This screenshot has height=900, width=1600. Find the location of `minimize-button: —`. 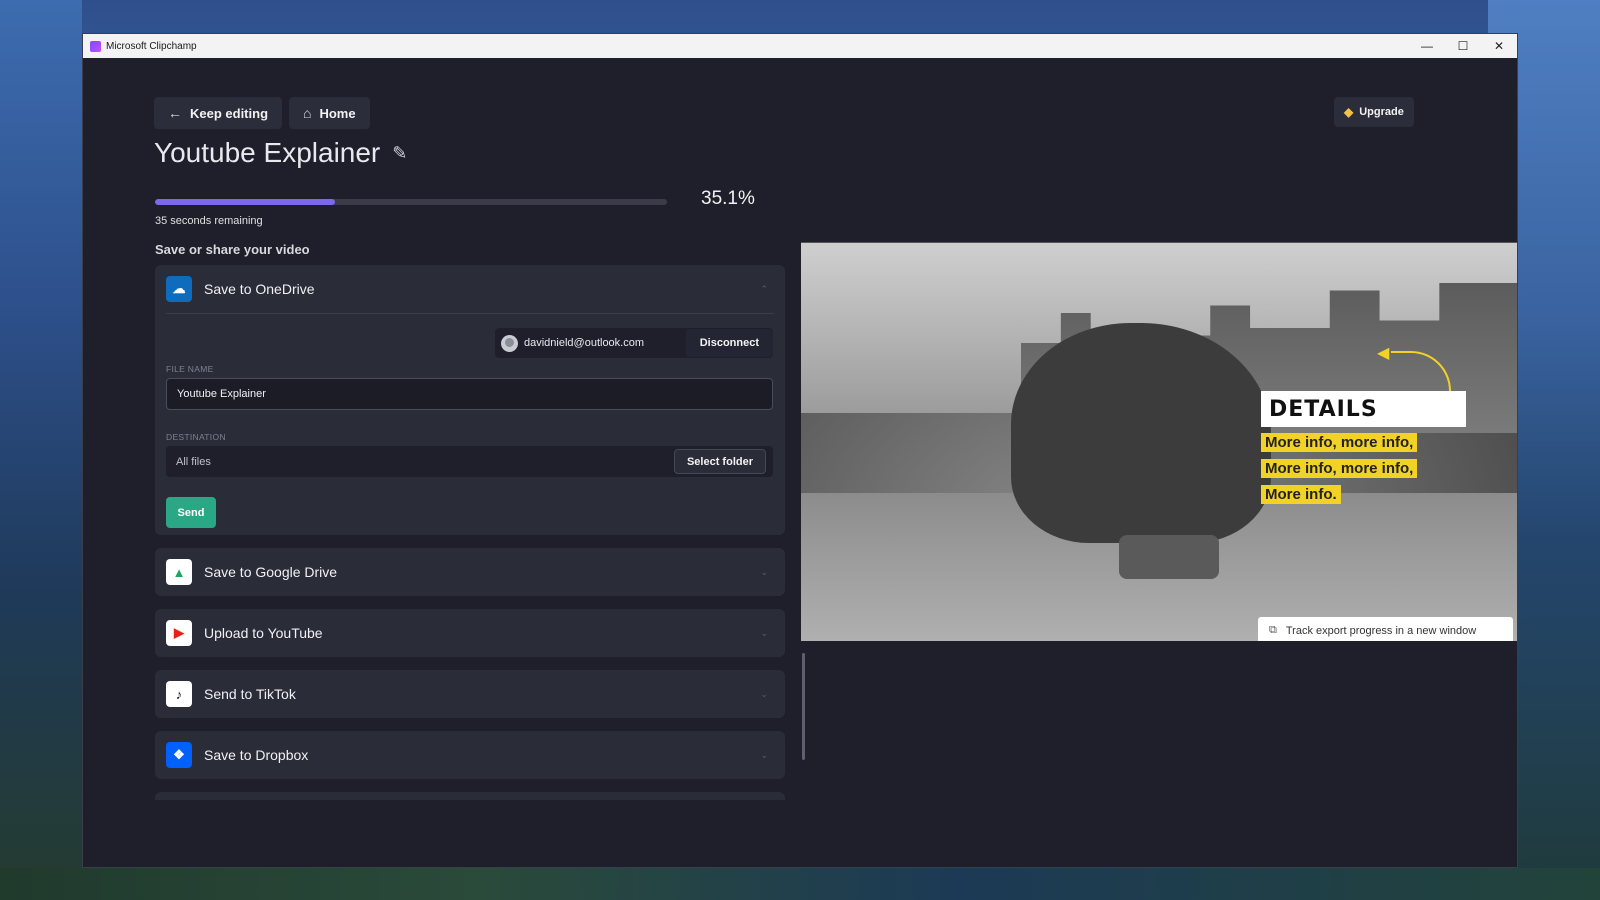

minimize-button: — is located at coordinates (1427, 46).